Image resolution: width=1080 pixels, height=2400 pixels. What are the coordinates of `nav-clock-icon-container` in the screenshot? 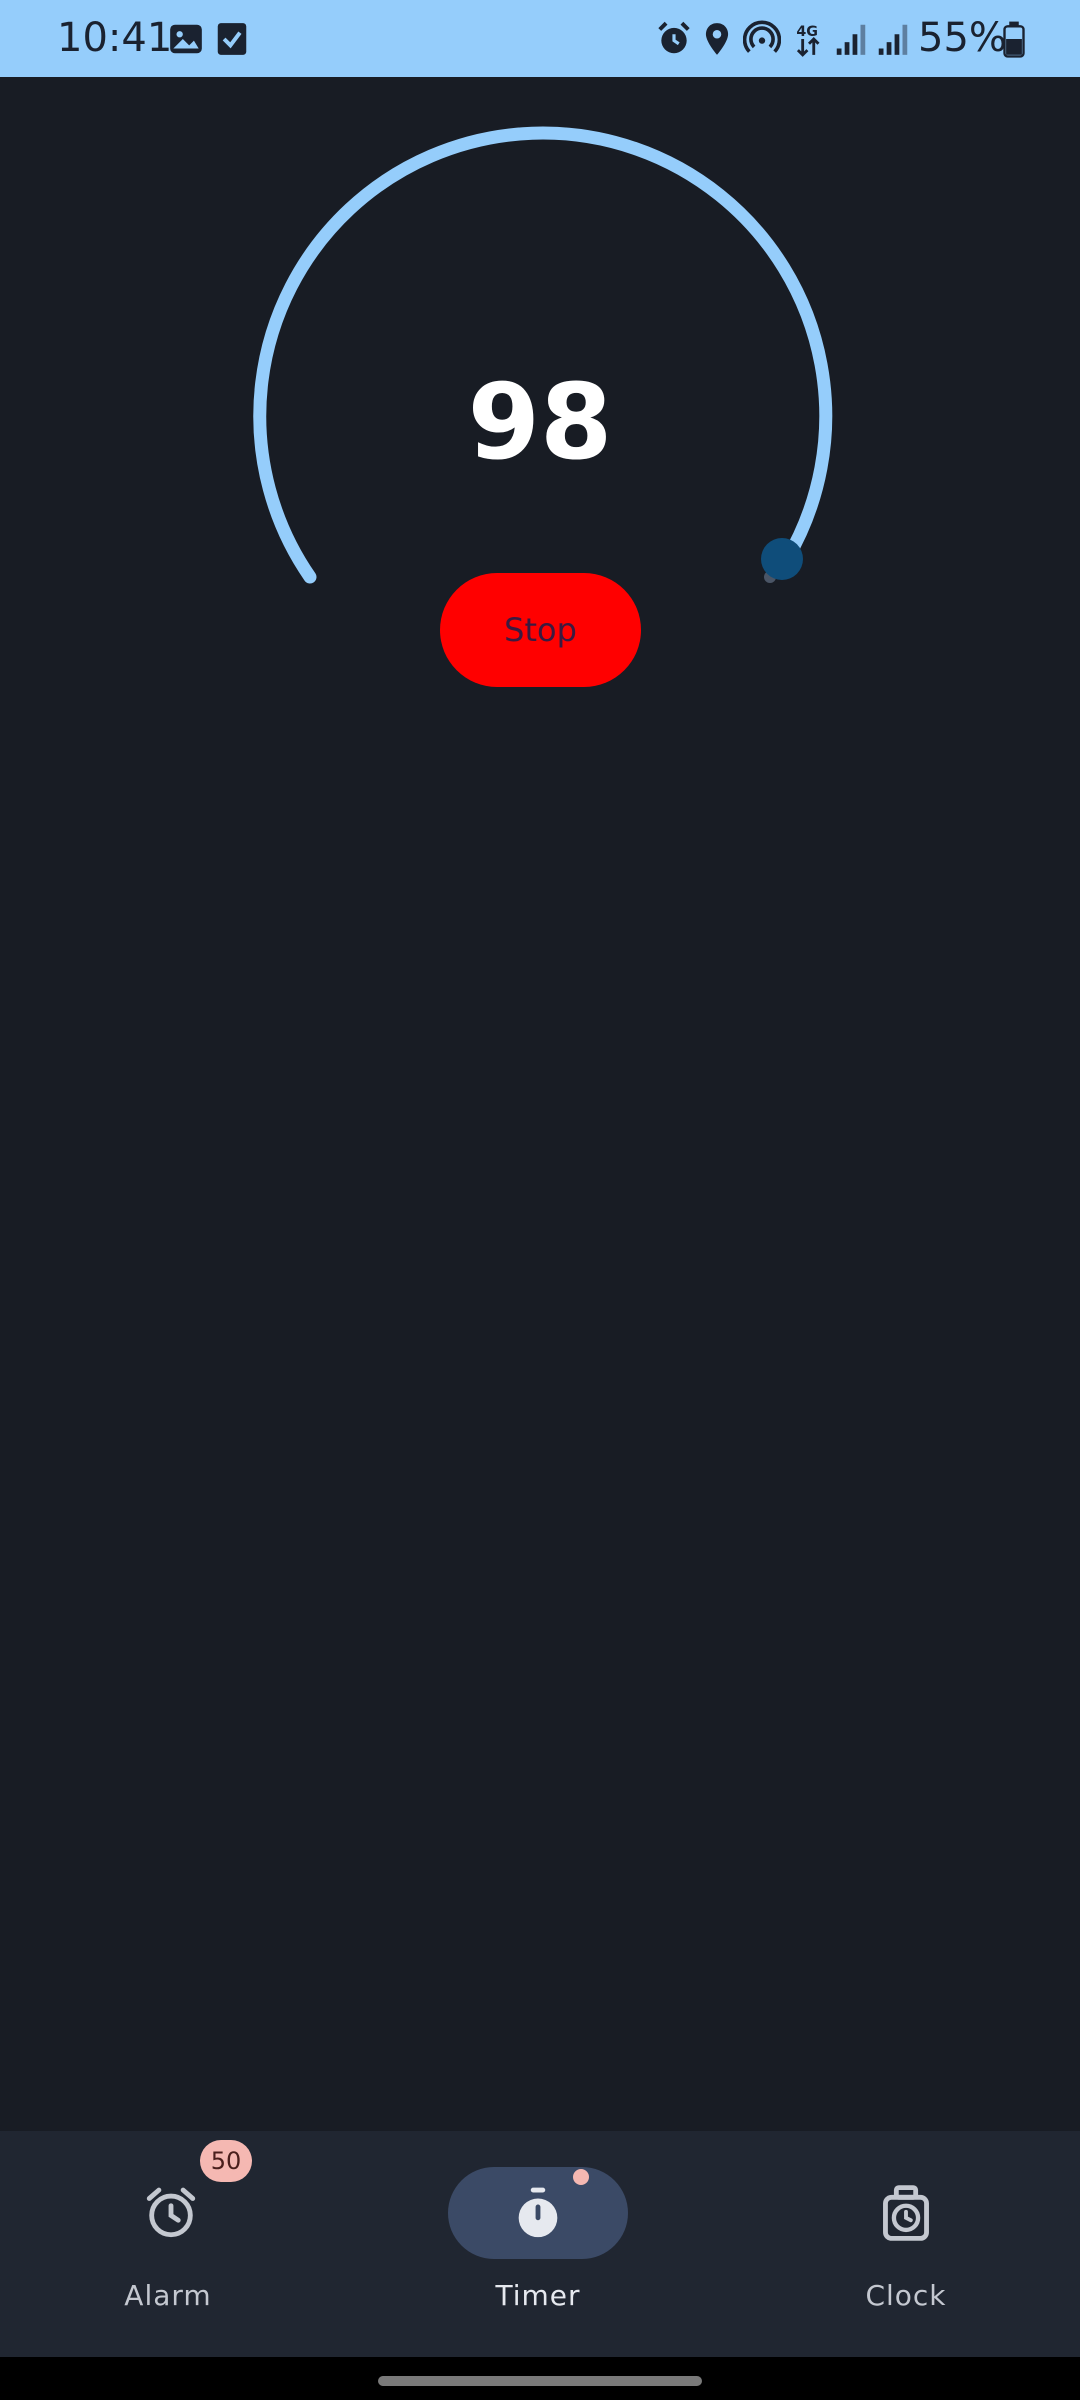 It's located at (906, 2213).